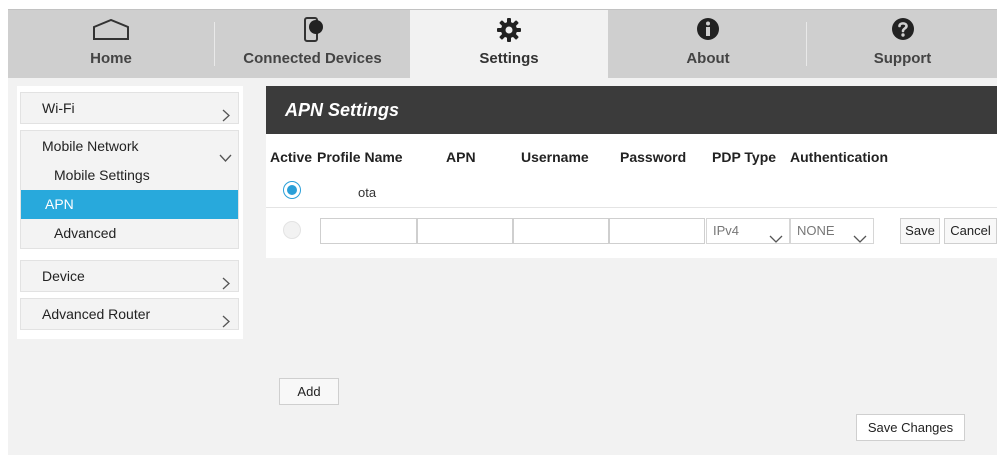 The height and width of the screenshot is (455, 997). Describe the element at coordinates (309, 391) in the screenshot. I see `add-button: Add` at that location.